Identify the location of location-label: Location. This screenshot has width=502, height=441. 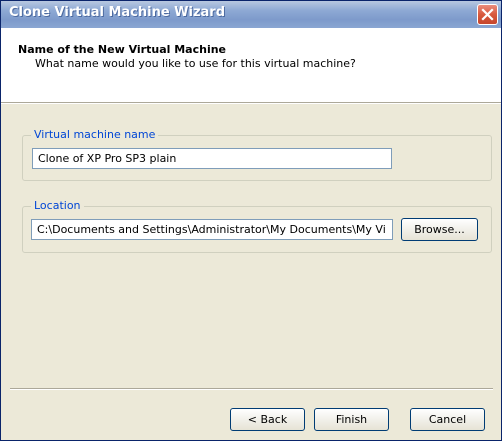
(57, 205).